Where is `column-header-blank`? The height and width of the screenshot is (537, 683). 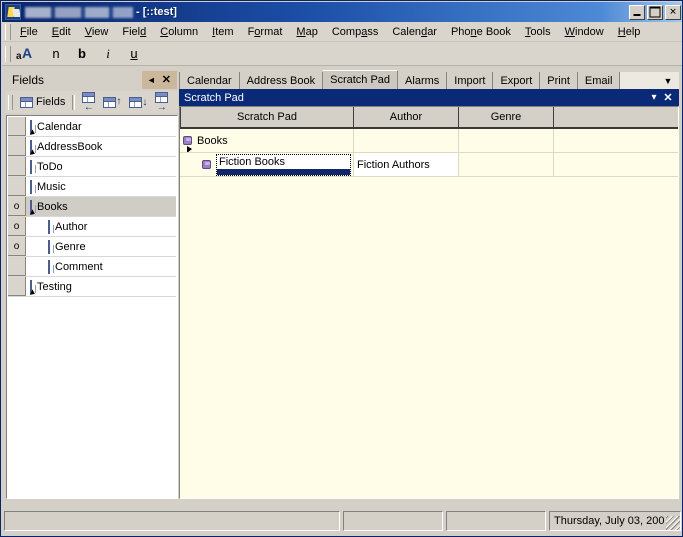
column-header-blank is located at coordinates (616, 117).